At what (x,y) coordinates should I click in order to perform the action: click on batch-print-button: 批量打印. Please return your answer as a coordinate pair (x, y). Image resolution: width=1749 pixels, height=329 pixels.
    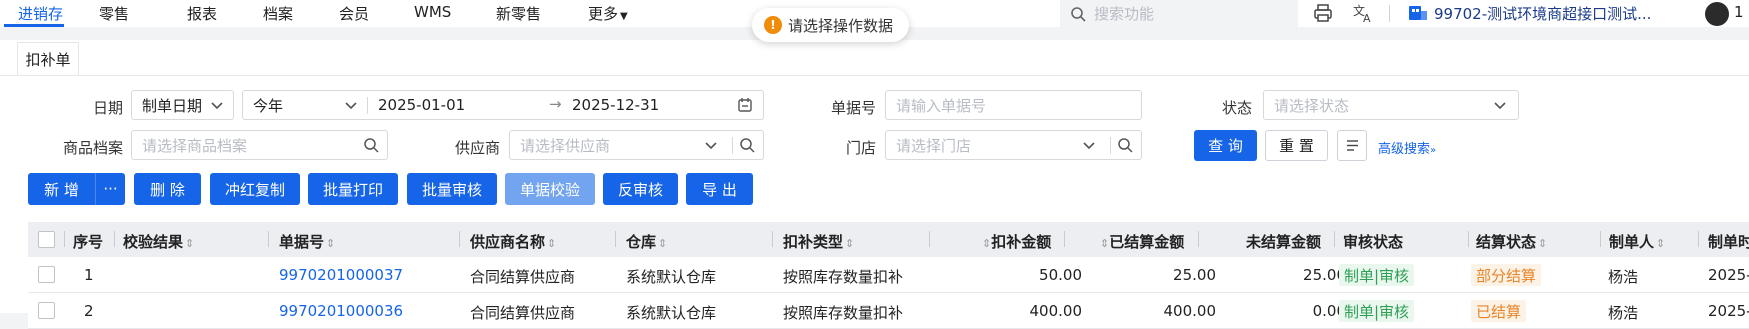
    Looking at the image, I should click on (353, 189).